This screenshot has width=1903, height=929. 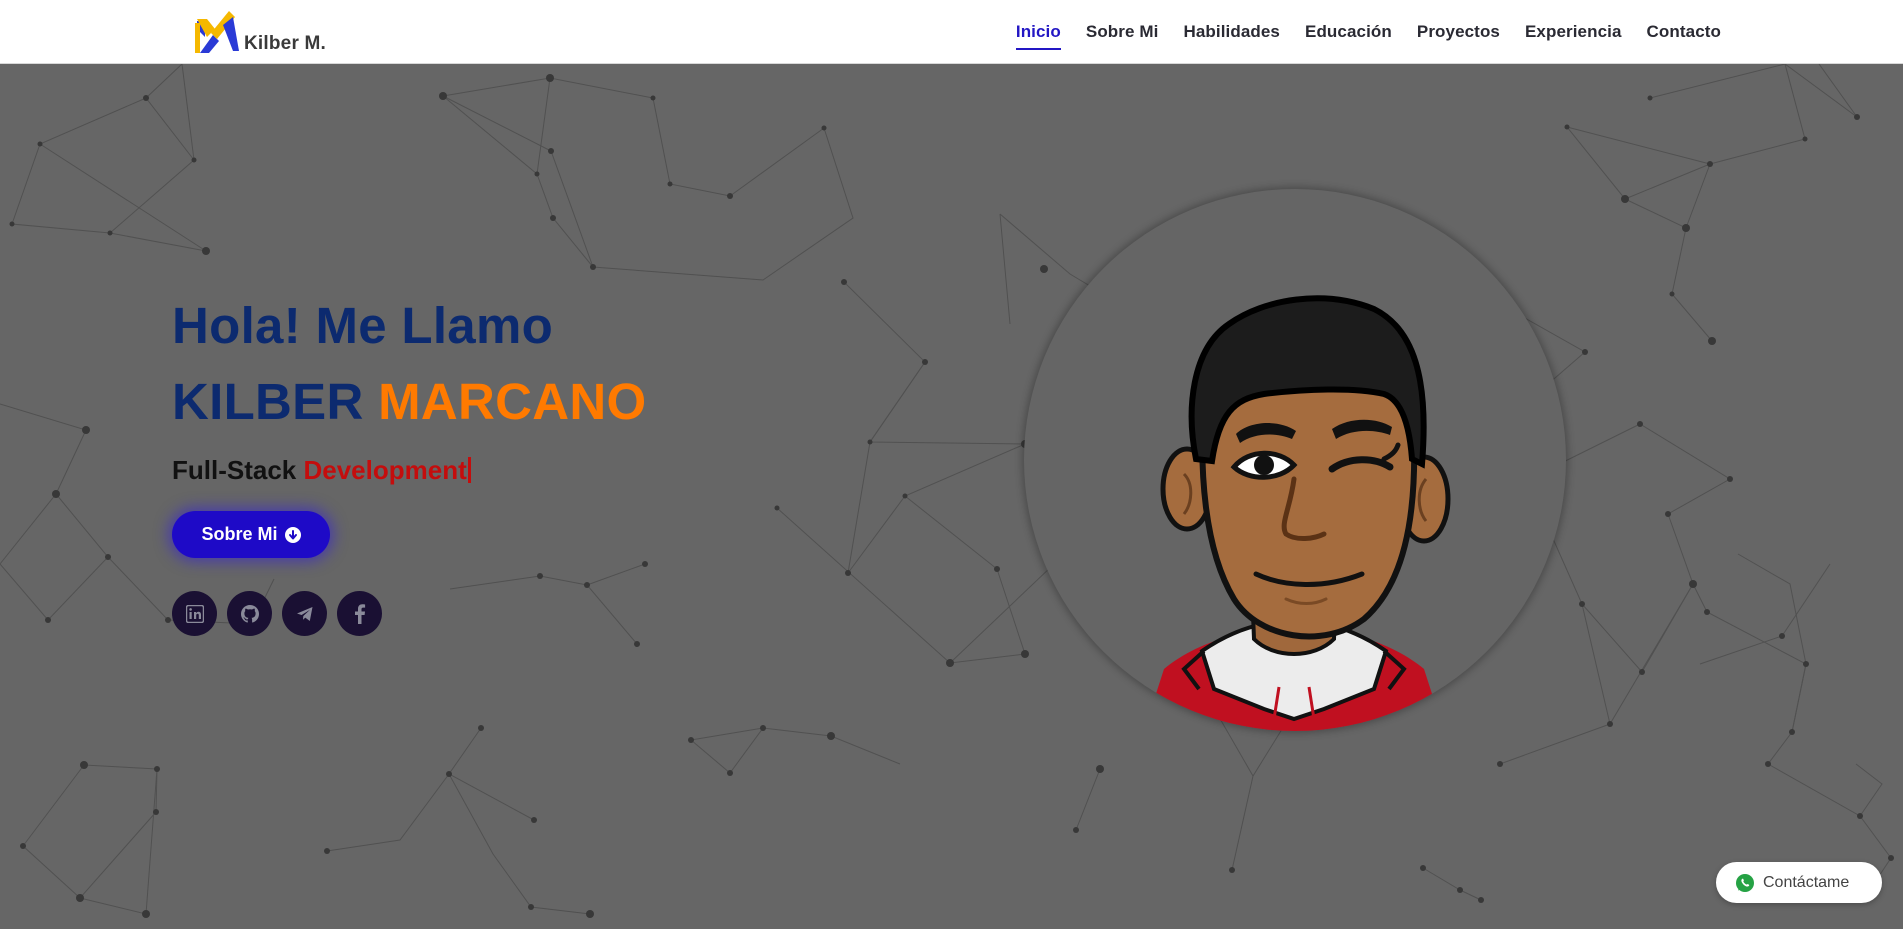 I want to click on hero-greeting: Hola! Me Llamo, so click(x=363, y=325).